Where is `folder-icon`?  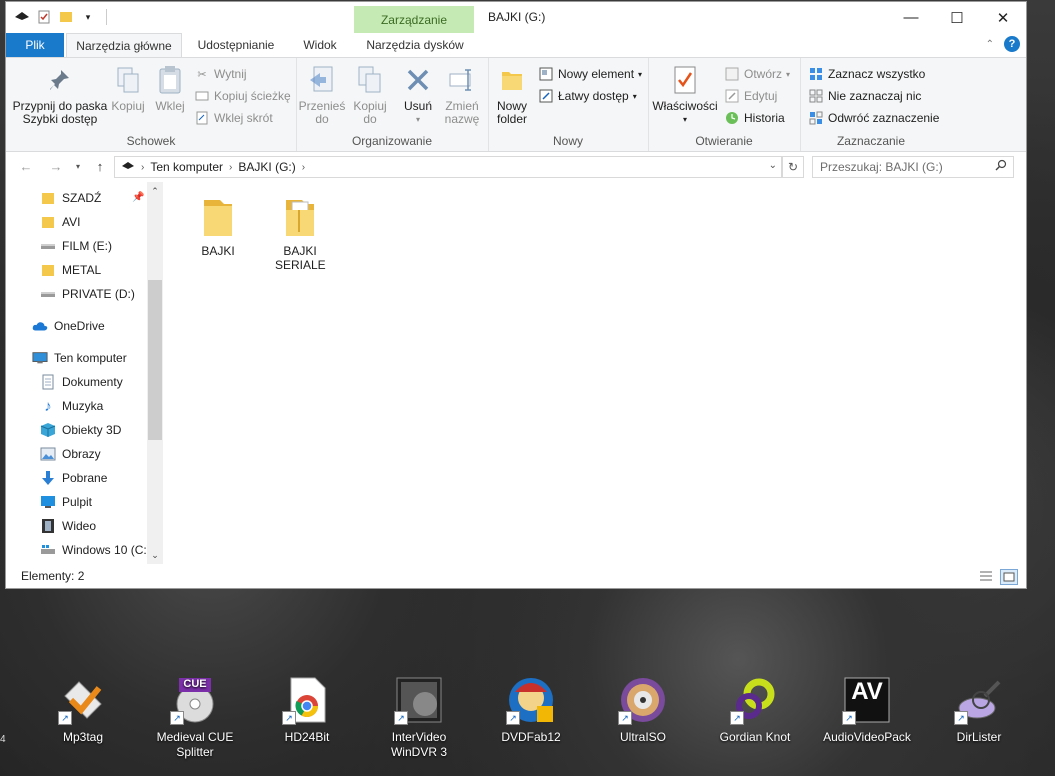 folder-icon is located at coordinates (48, 270).